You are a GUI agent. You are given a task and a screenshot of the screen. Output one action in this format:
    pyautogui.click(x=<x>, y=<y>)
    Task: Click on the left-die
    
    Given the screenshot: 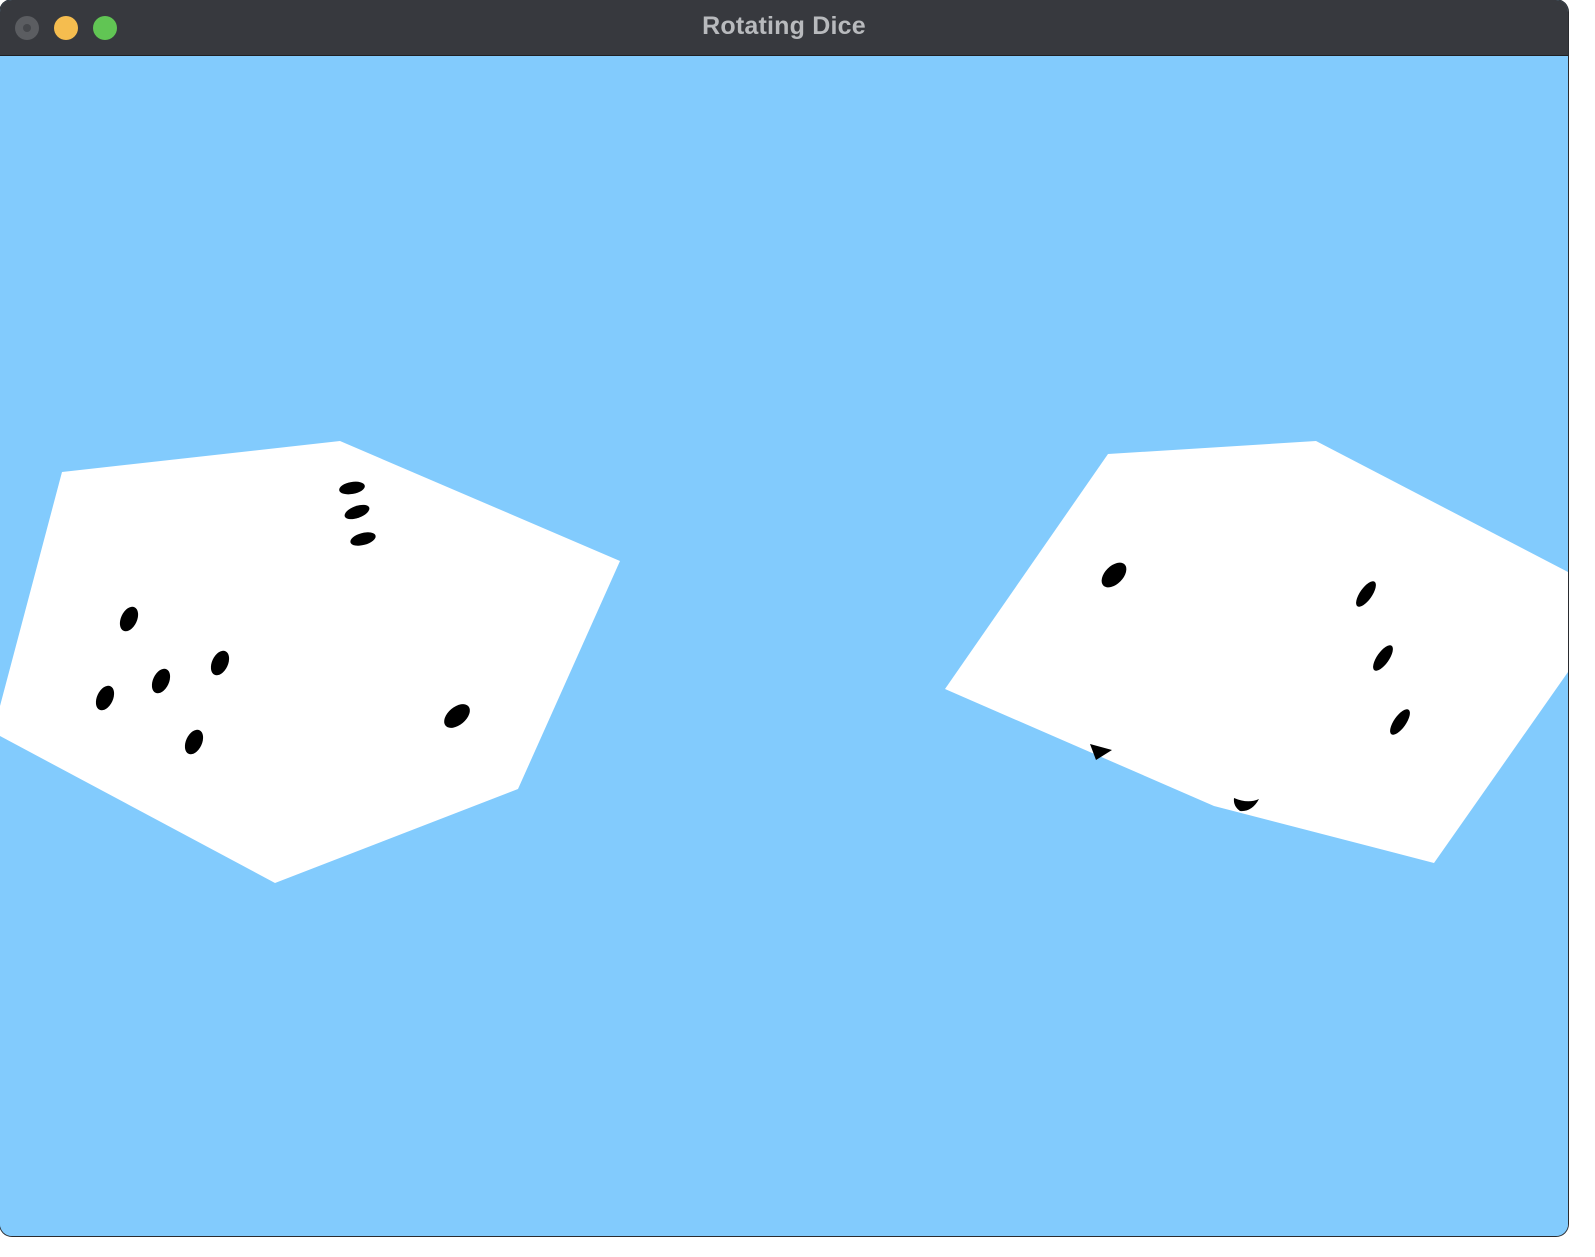 What is the action you would take?
    pyautogui.click(x=310, y=662)
    